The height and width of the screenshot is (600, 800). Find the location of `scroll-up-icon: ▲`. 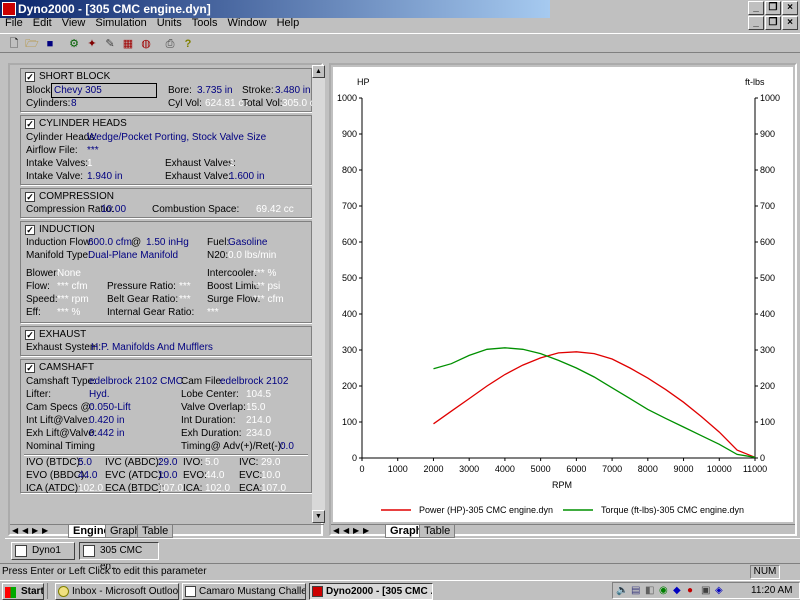

scroll-up-icon: ▲ is located at coordinates (318, 71).